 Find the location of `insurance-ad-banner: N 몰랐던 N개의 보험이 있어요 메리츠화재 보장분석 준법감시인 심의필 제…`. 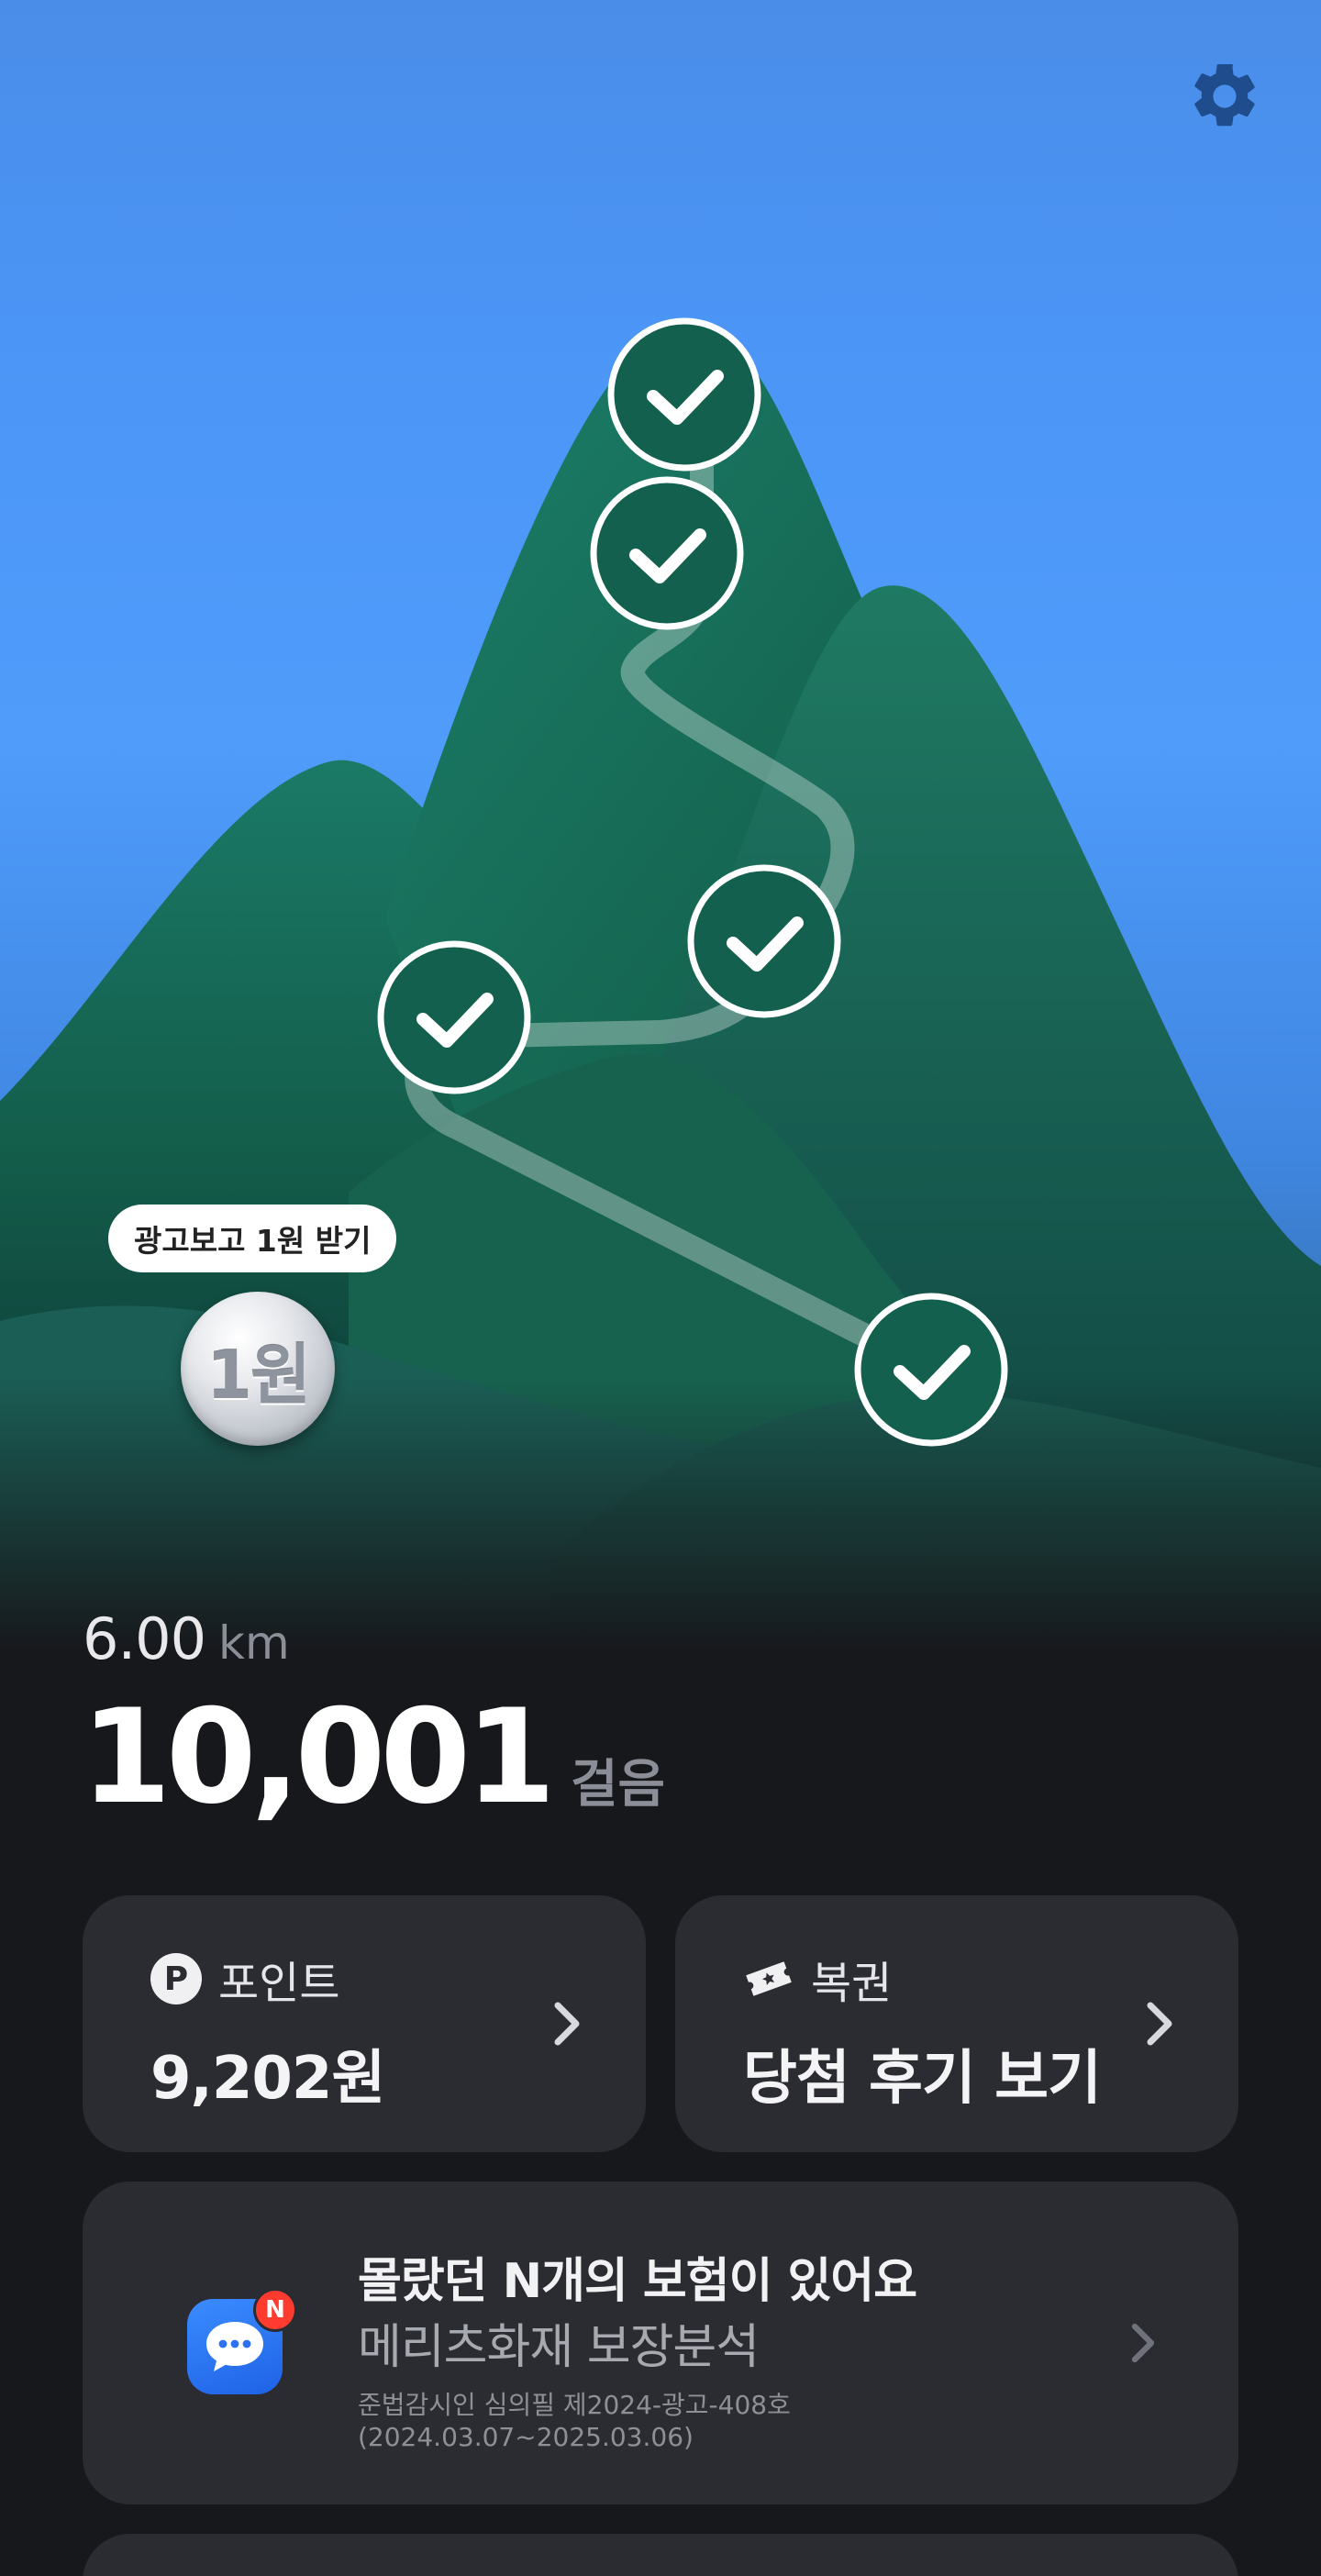

insurance-ad-banner: N 몰랐던 N개의 보험이 있어요 메리츠화재 보장분석 준법감시인 심의필 제… is located at coordinates (660, 2343).